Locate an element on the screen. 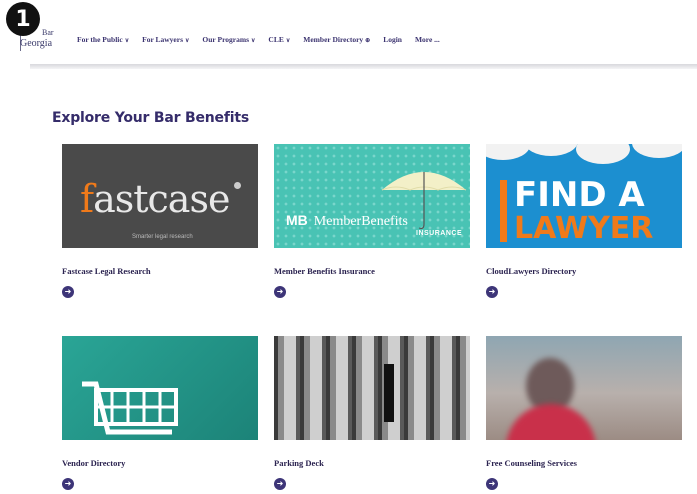  shopping-cart-icon is located at coordinates (130, 408).